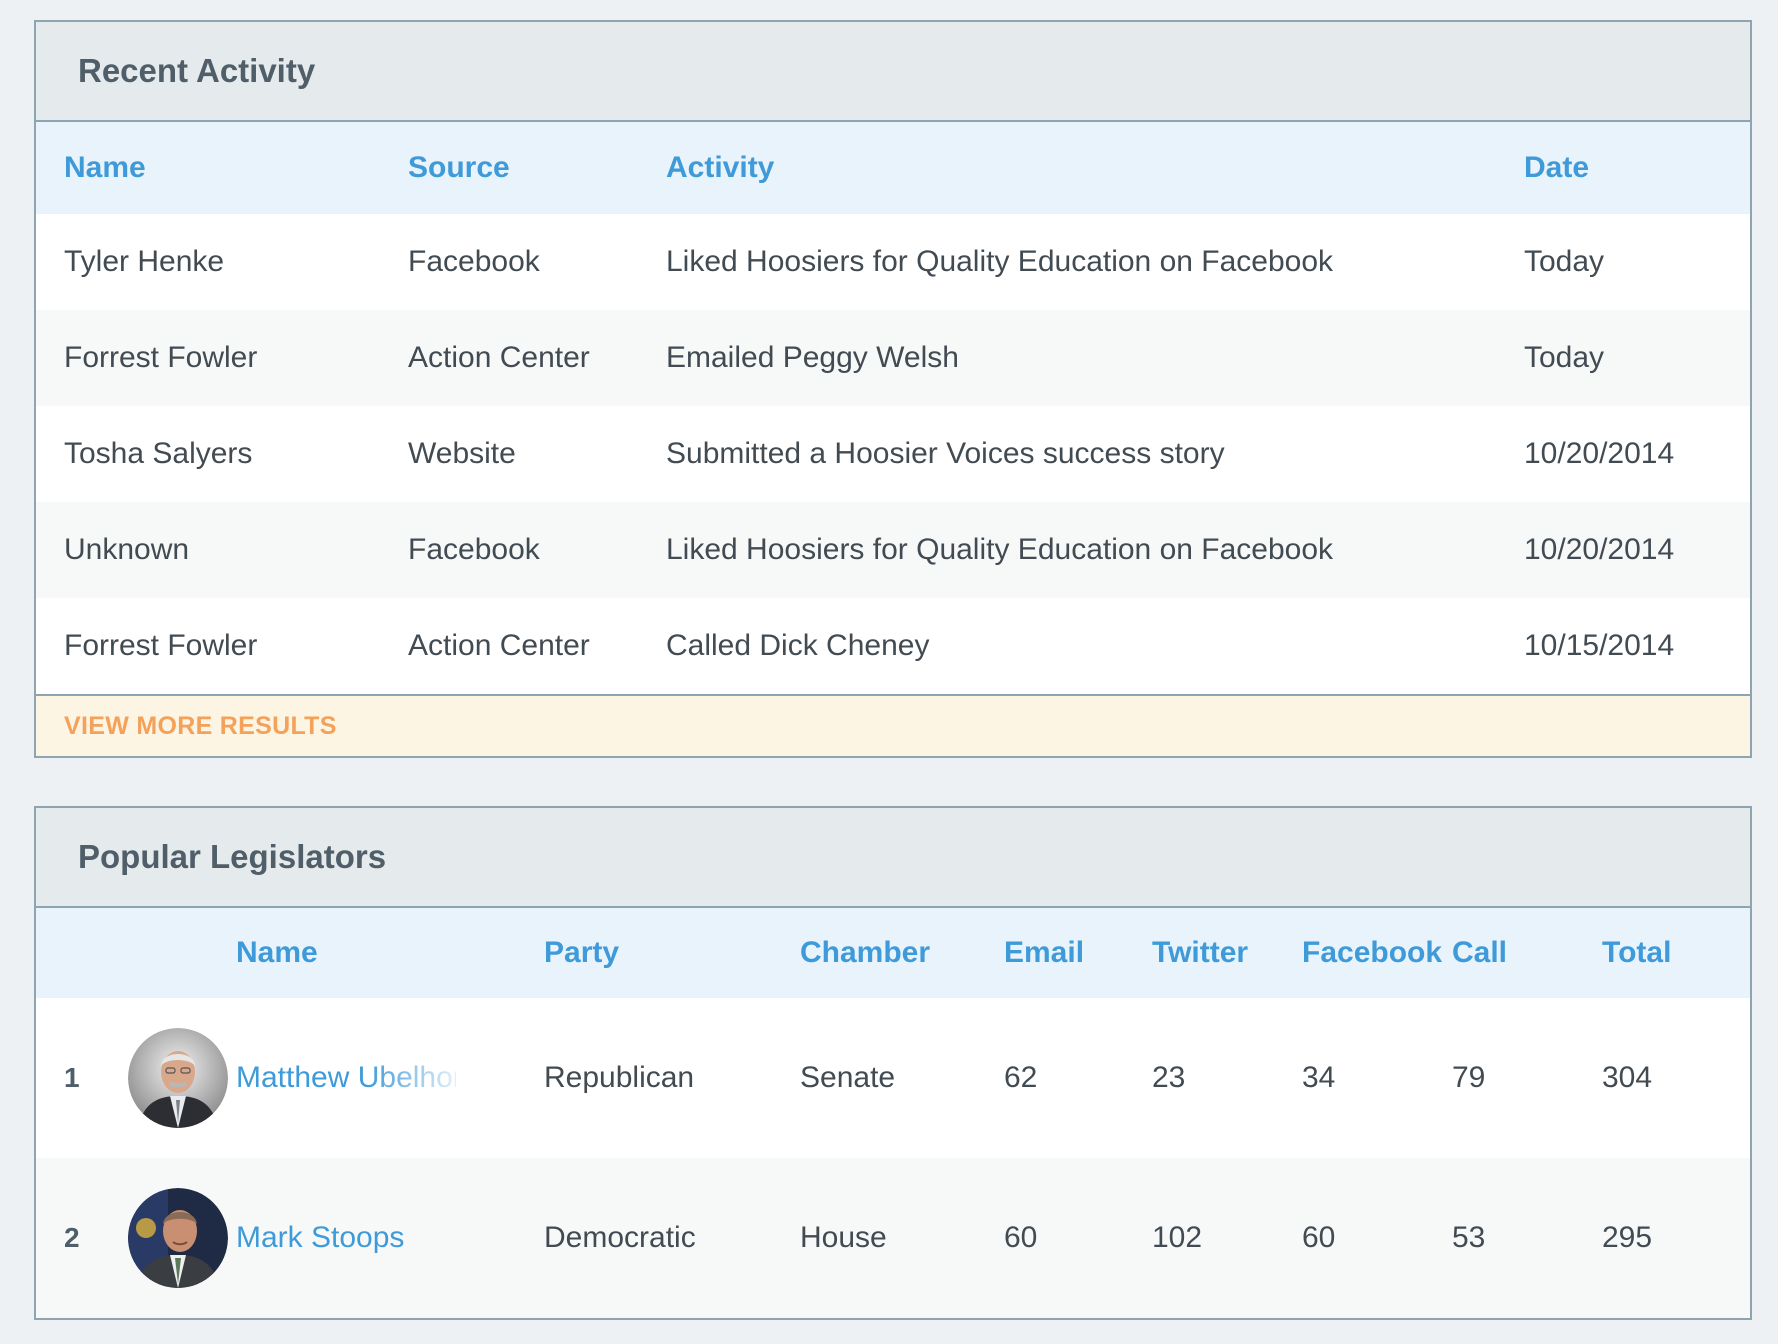 Image resolution: width=1778 pixels, height=1344 pixels. What do you see at coordinates (893, 725) in the screenshot?
I see `view-more-bar: VIEW MORE RESULTS` at bounding box center [893, 725].